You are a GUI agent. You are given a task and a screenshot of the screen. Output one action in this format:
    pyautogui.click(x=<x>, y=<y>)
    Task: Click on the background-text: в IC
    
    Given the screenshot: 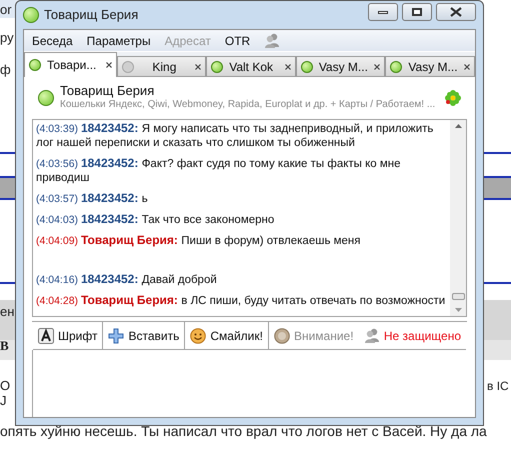 What is the action you would take?
    pyautogui.click(x=498, y=386)
    